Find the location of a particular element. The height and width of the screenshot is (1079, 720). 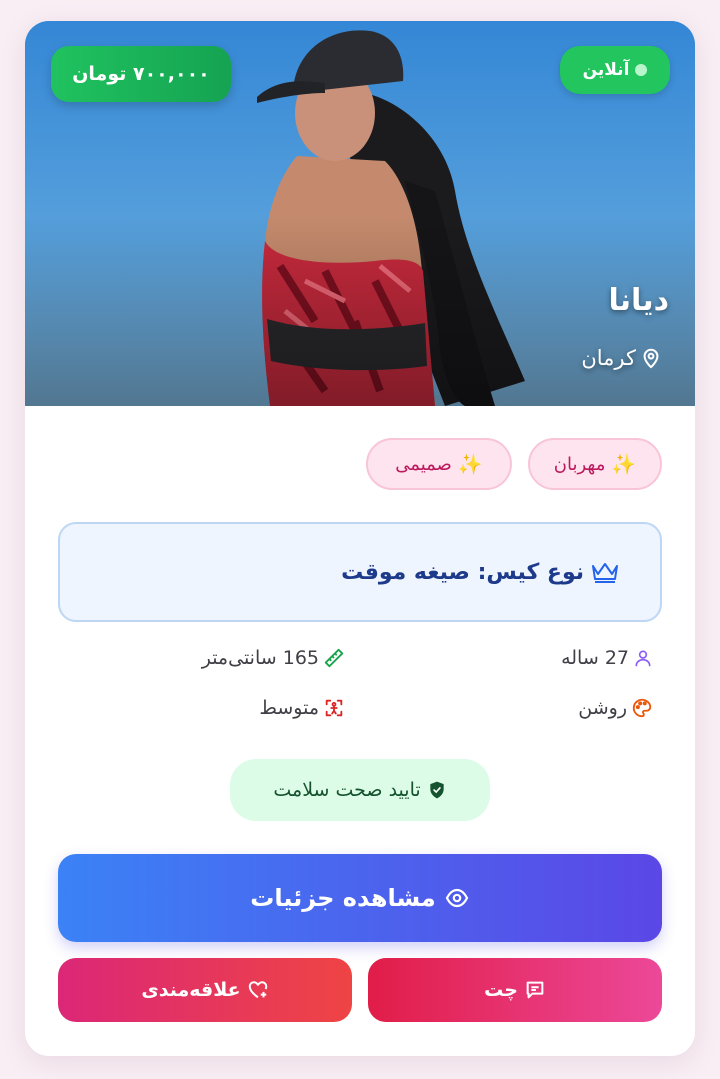

palette-icon is located at coordinates (642, 708).